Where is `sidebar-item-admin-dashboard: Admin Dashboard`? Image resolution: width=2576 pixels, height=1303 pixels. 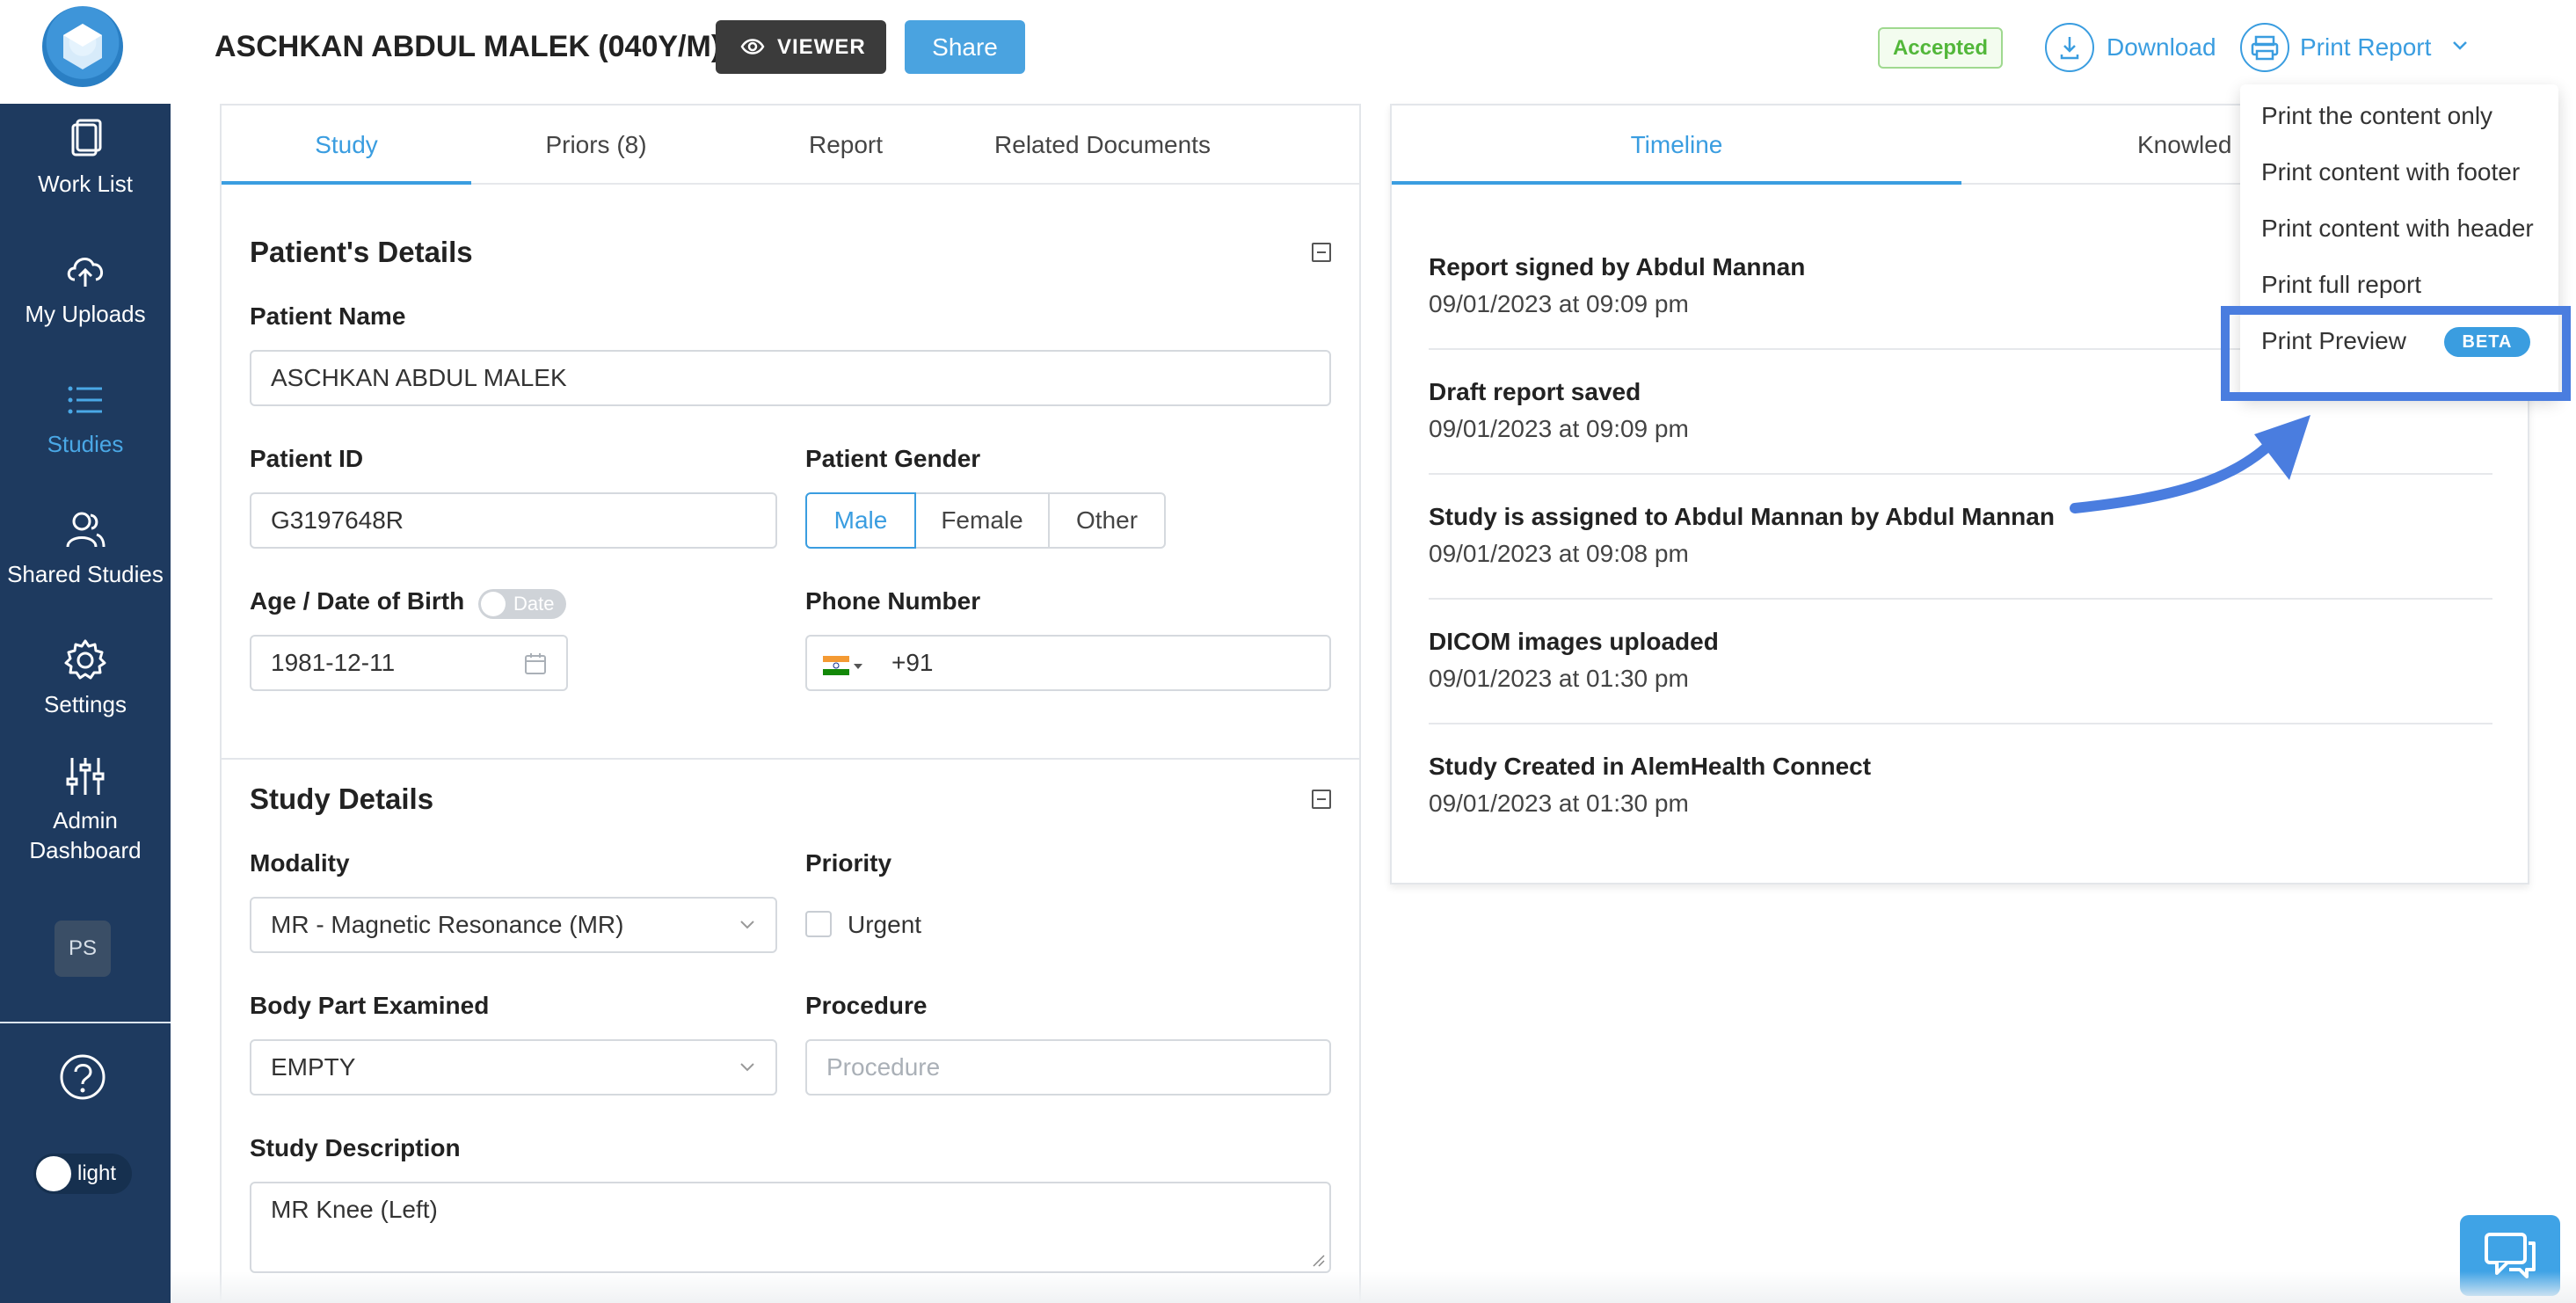 sidebar-item-admin-dashboard: Admin Dashboard is located at coordinates (85, 809).